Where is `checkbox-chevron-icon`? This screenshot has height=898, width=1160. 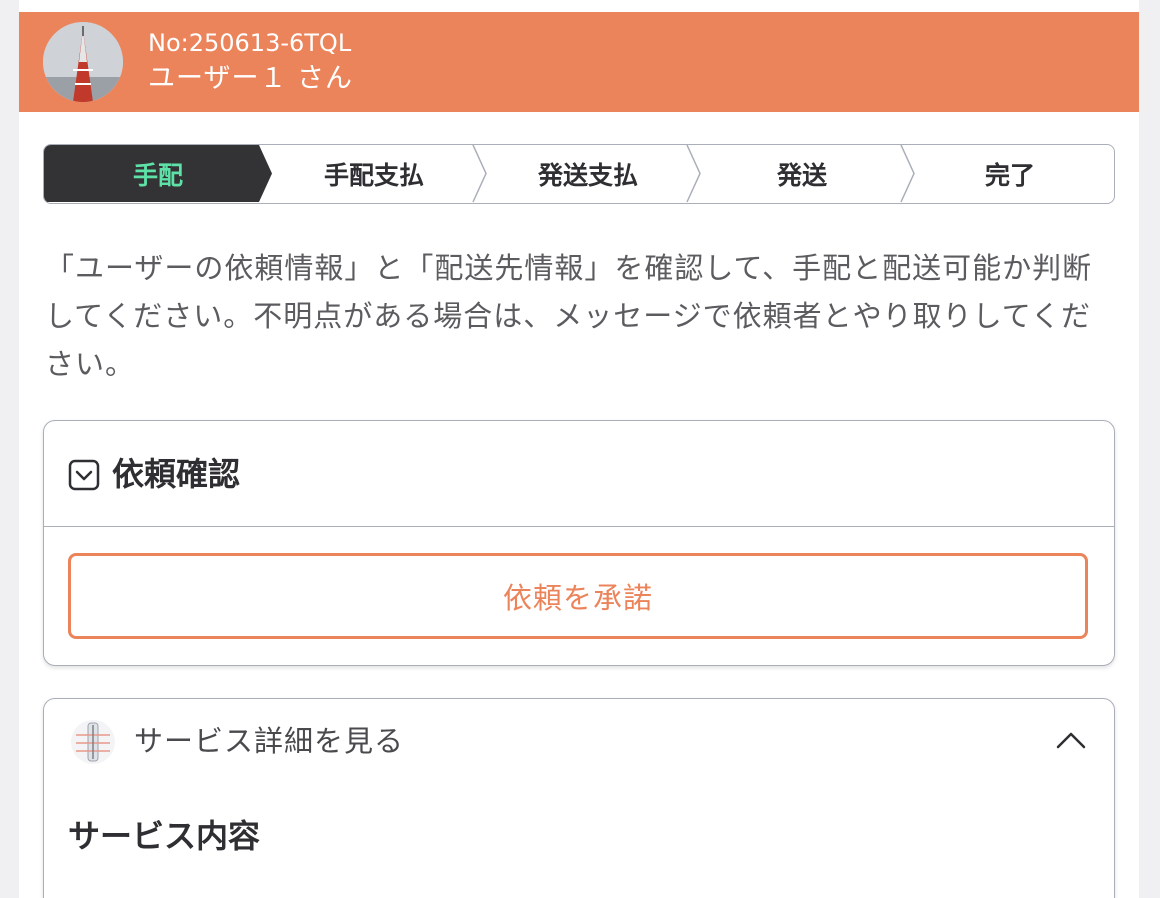
checkbox-chevron-icon is located at coordinates (84, 475).